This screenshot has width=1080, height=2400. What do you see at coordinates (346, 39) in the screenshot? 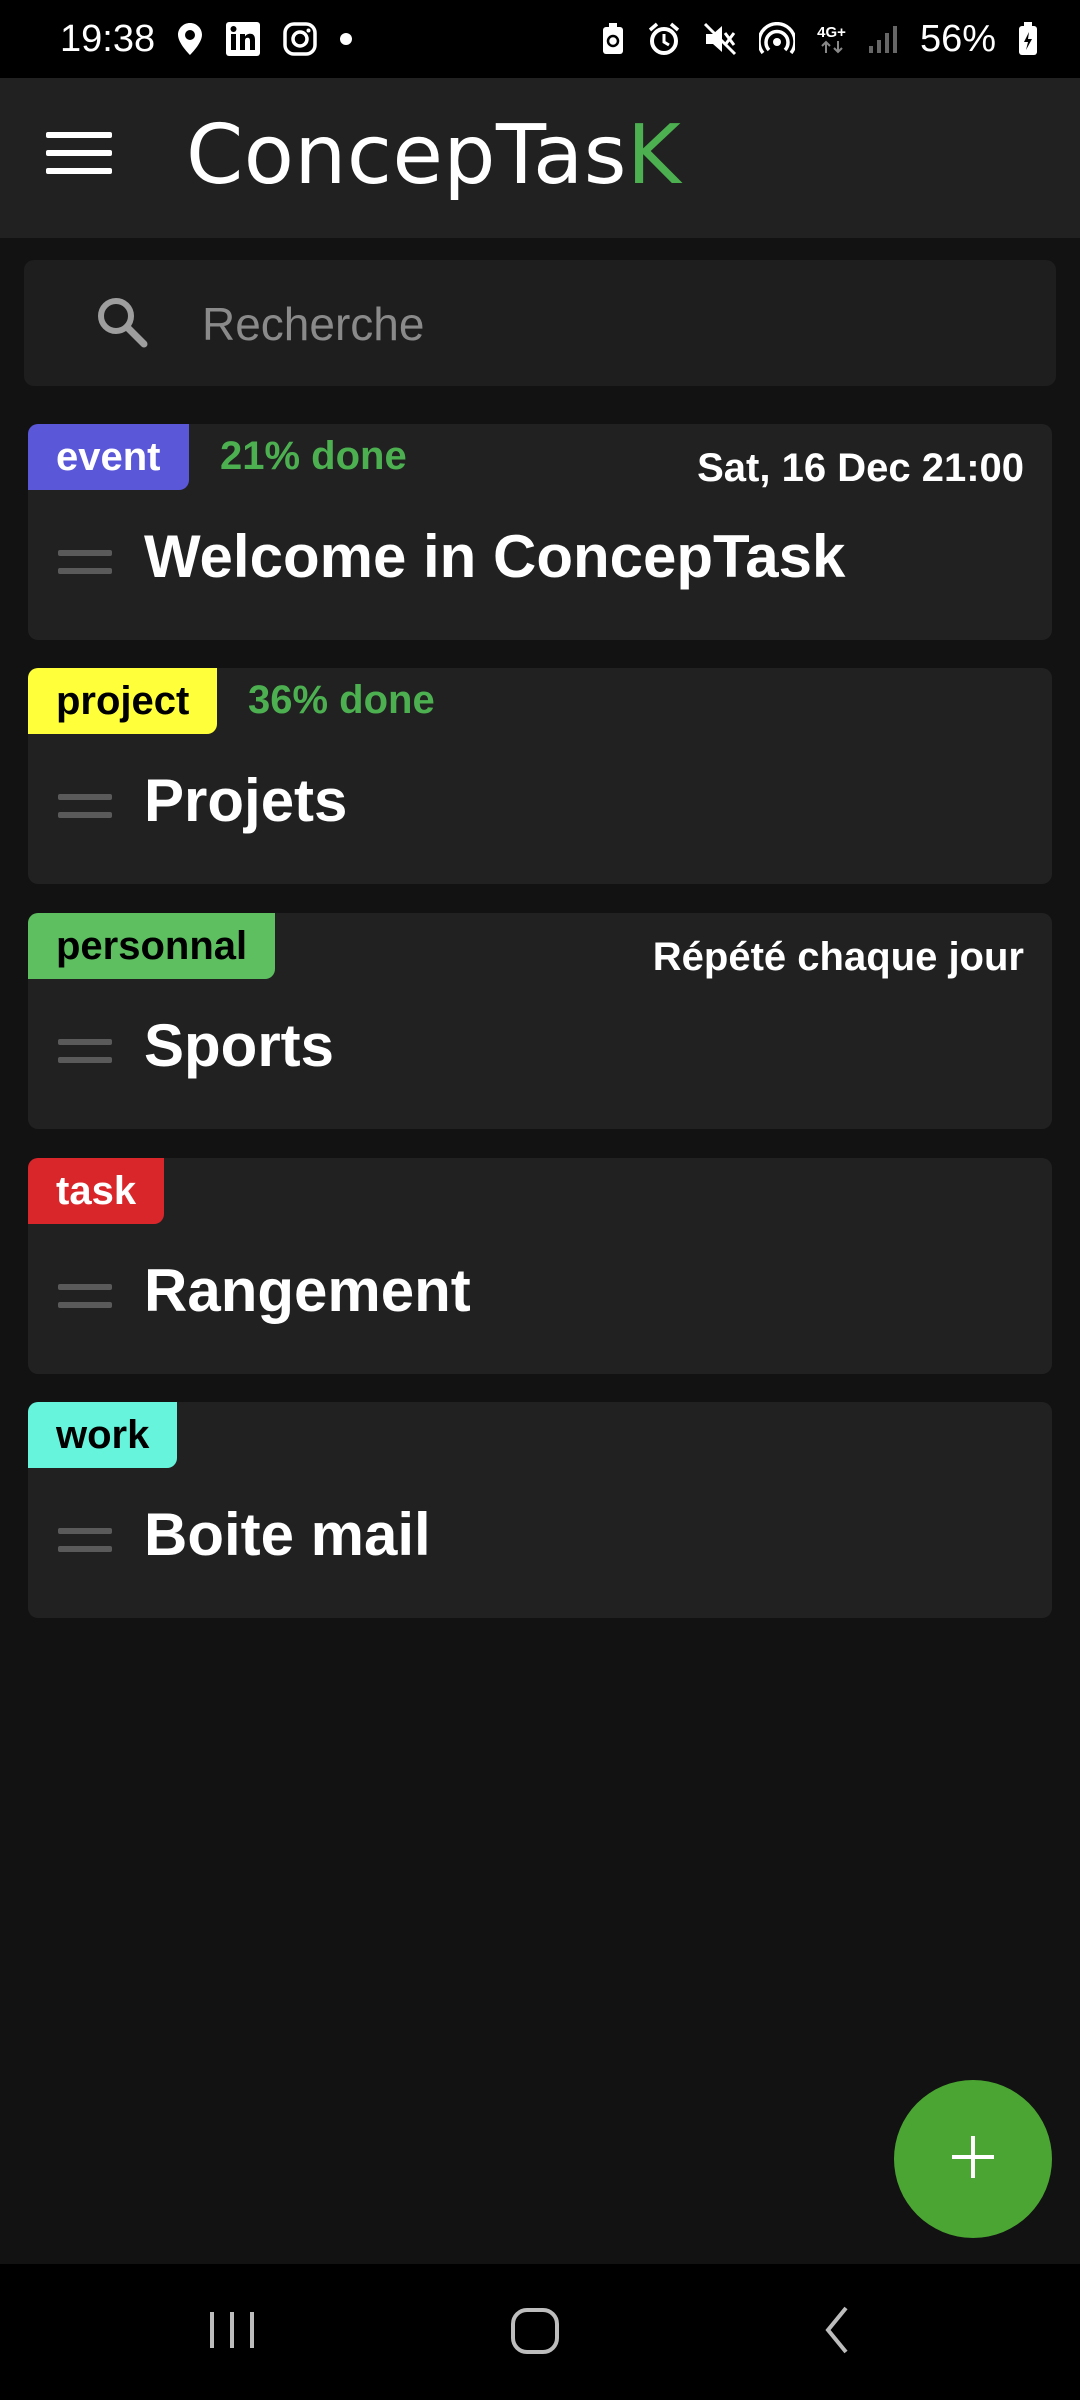
I see `dot-icon` at bounding box center [346, 39].